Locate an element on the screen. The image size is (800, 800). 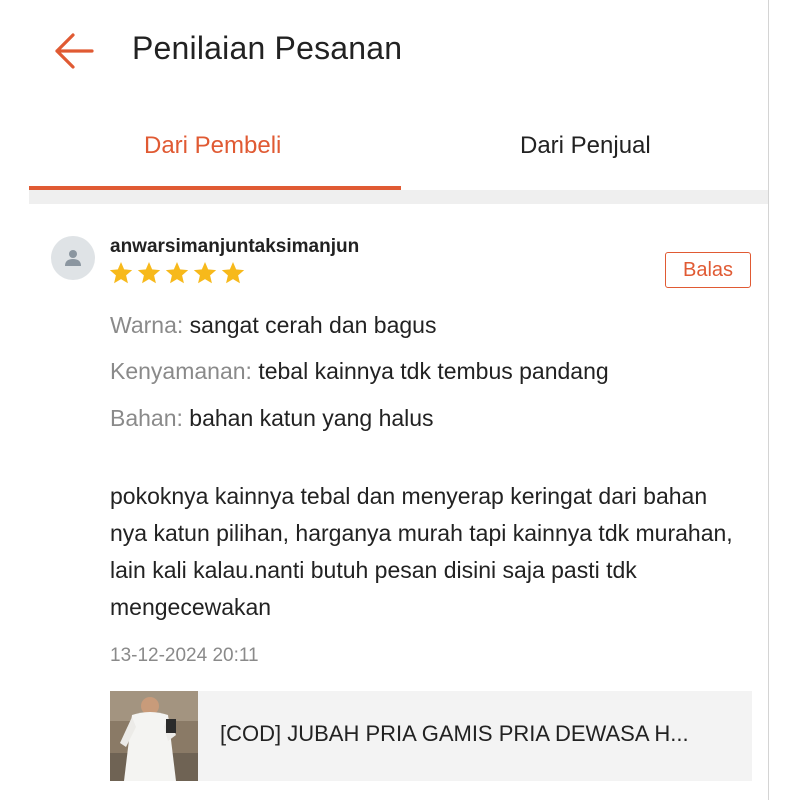
star-rating is located at coordinates (177, 273).